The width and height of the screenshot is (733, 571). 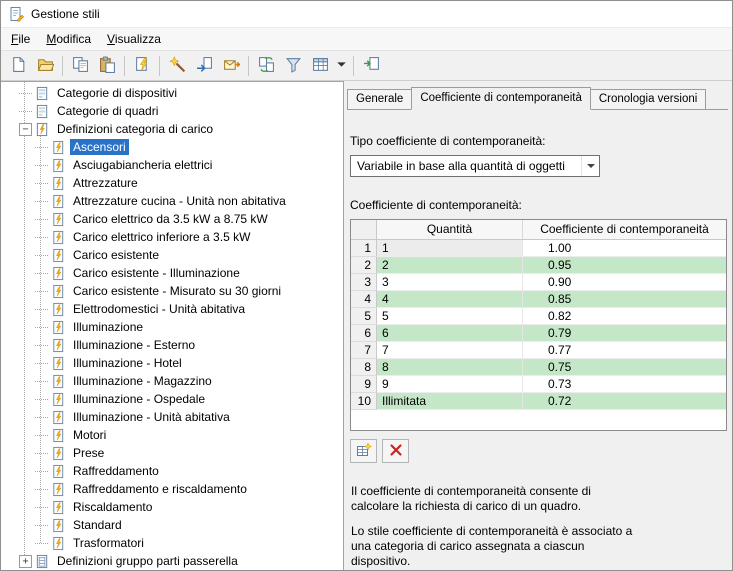 I want to click on new-style-button, so click(x=177, y=65).